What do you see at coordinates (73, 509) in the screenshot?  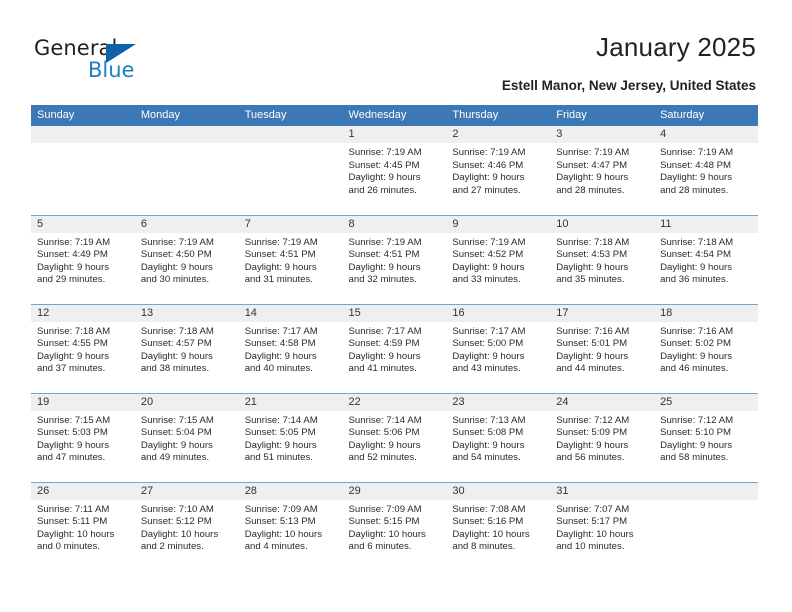 I see `sunrise-text: Sunrise: 7:11 AM` at bounding box center [73, 509].